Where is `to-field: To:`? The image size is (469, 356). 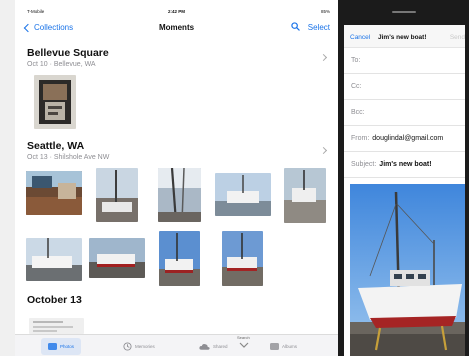
to-field: To: is located at coordinates (404, 61).